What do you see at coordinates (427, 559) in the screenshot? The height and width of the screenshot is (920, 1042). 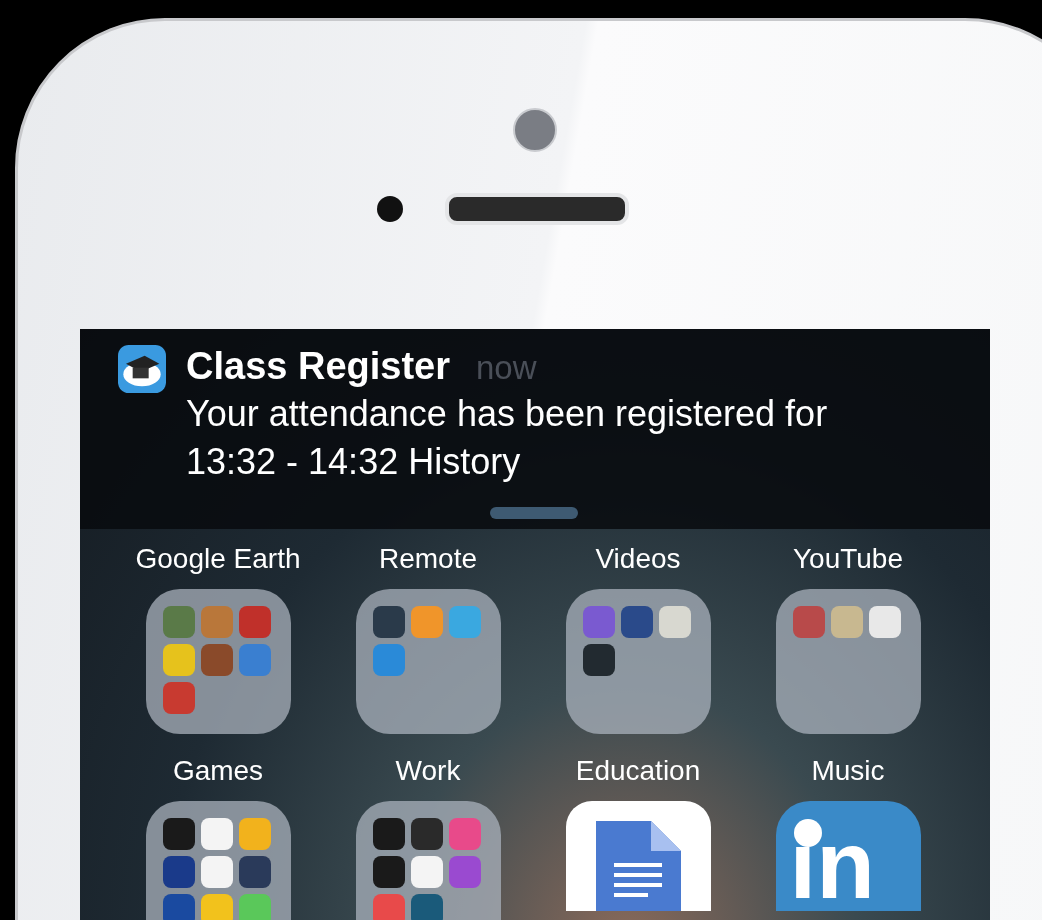 I see `app-label: Remote` at bounding box center [427, 559].